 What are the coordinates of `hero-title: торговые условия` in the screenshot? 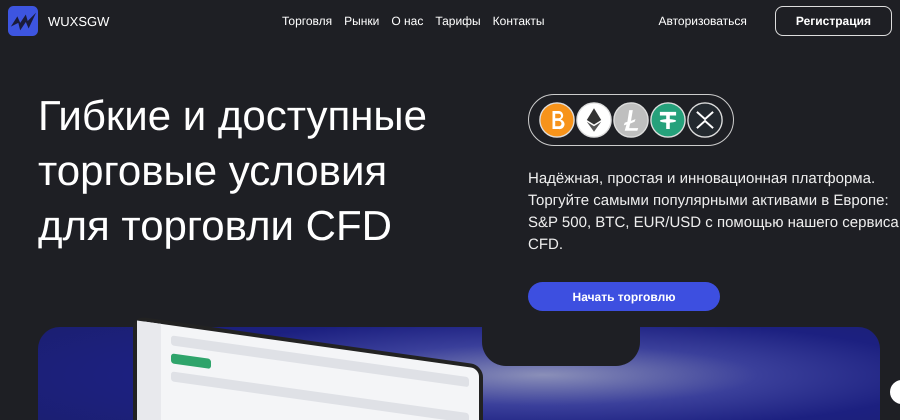 It's located at (213, 171).